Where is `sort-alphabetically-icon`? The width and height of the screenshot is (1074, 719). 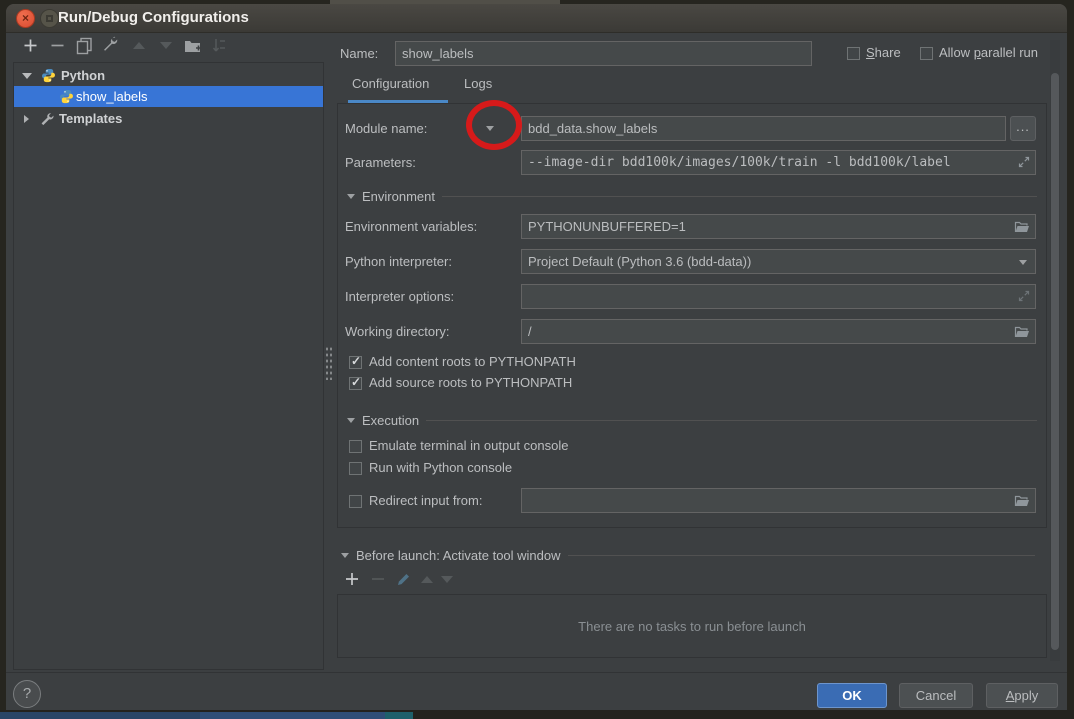
sort-alphabetically-icon is located at coordinates (218, 45).